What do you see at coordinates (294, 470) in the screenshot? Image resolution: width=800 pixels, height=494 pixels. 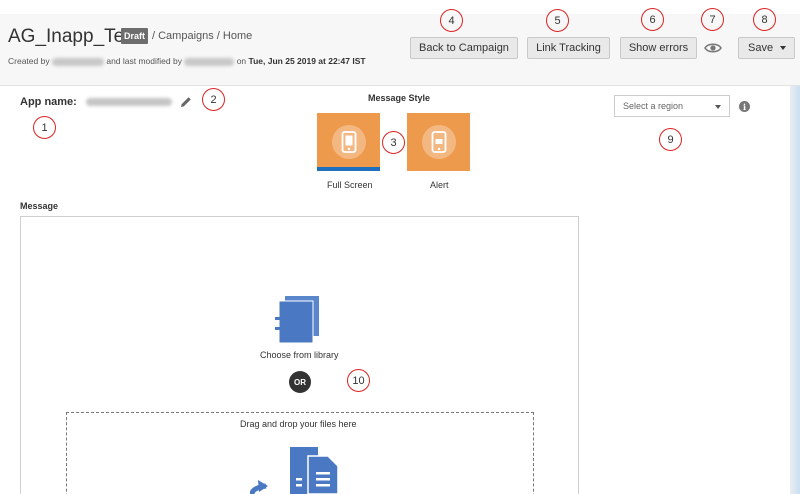 I see `files-icon` at bounding box center [294, 470].